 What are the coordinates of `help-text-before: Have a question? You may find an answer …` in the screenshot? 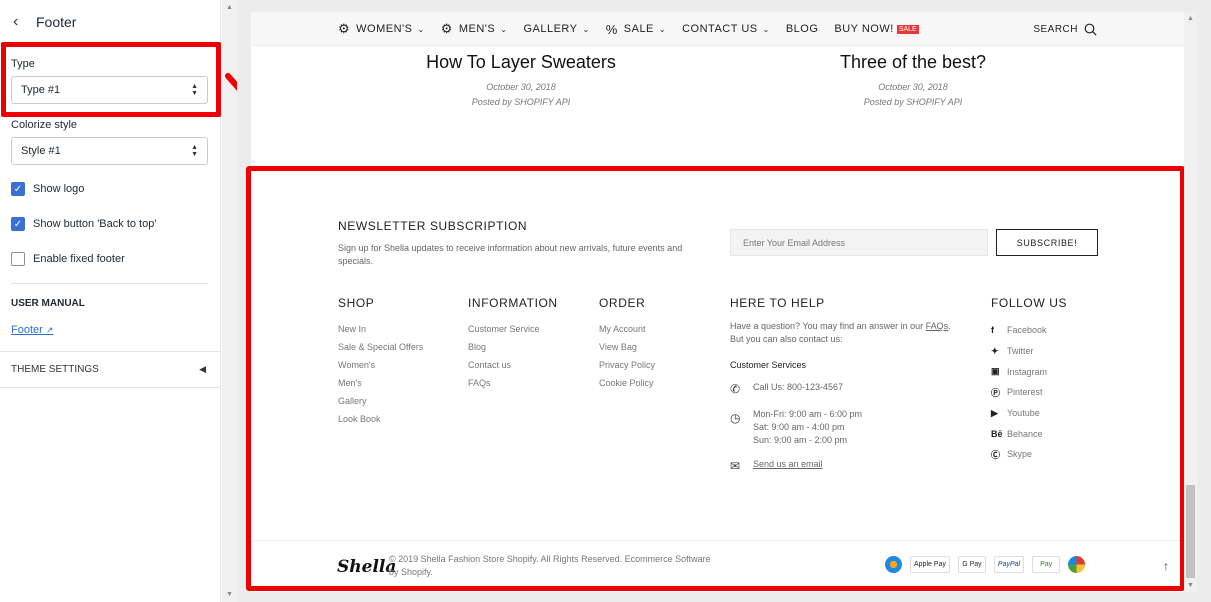 It's located at (828, 326).